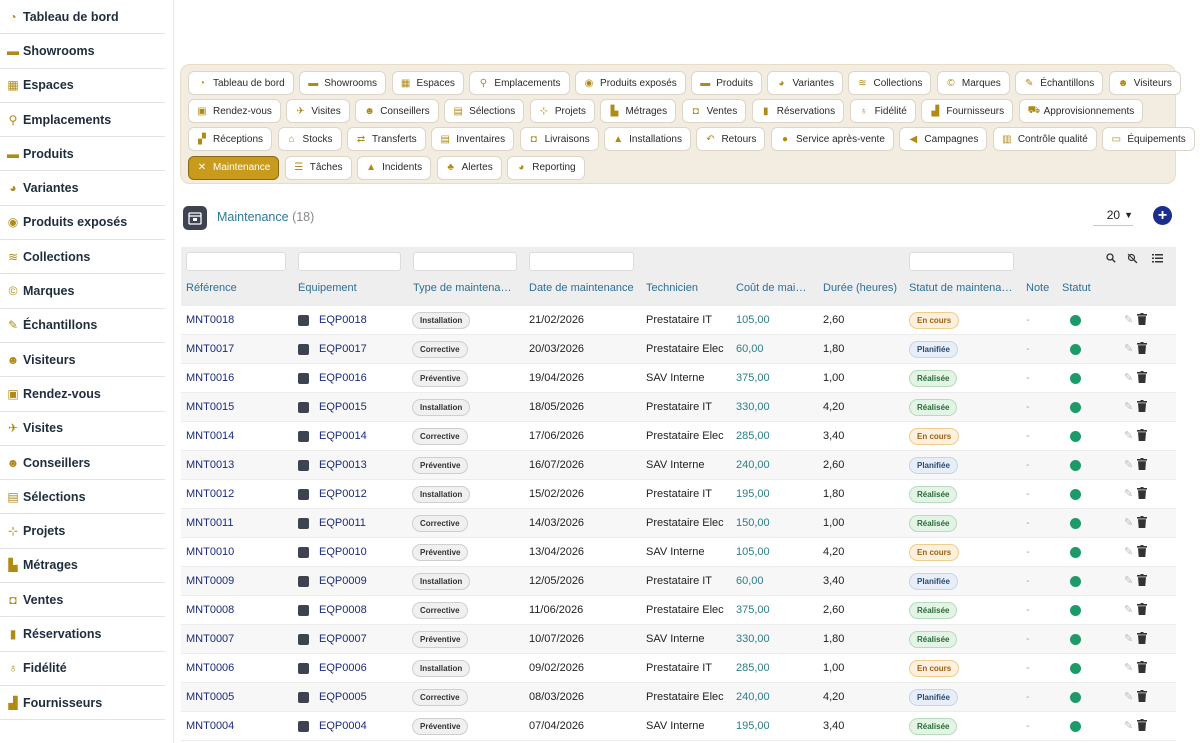 The width and height of the screenshot is (1200, 743). I want to click on tab-projets: ⊹ Projets, so click(562, 111).